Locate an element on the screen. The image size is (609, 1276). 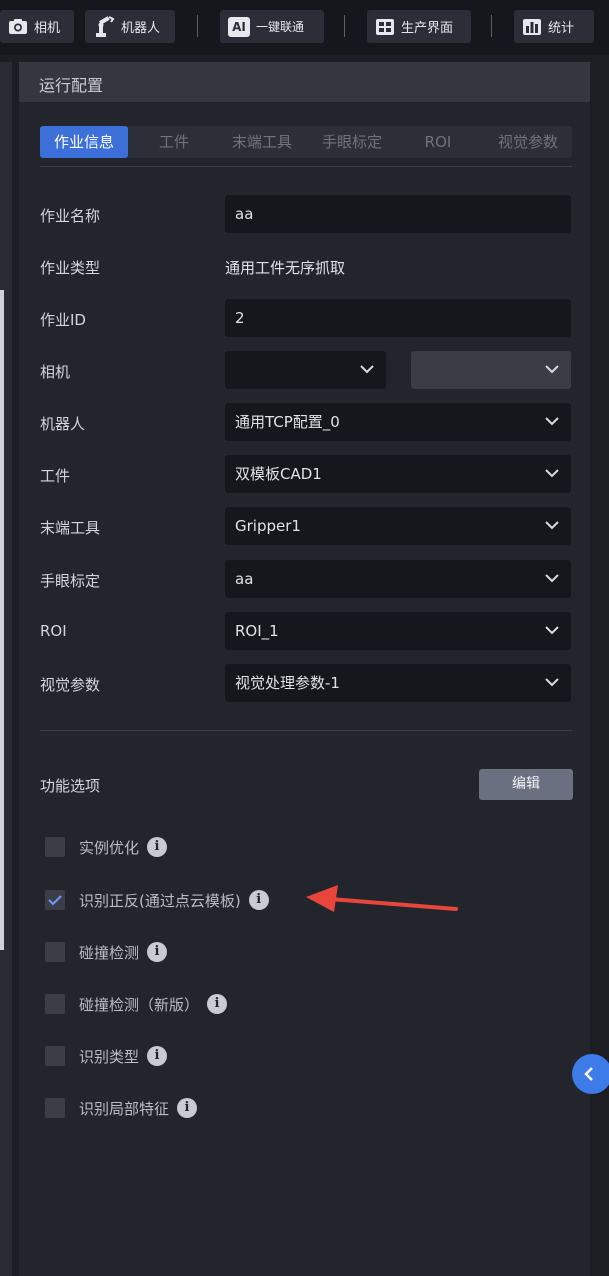
option-recognize-front-back: 识别正反(通过点云模板) i is located at coordinates (157, 900).